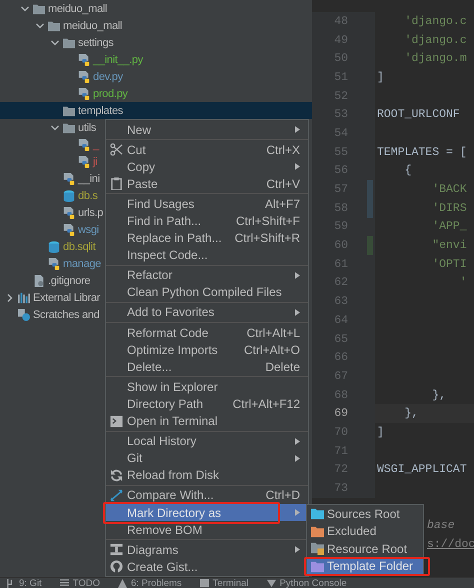  I want to click on tree-item: .gitignore, so click(45, 280).